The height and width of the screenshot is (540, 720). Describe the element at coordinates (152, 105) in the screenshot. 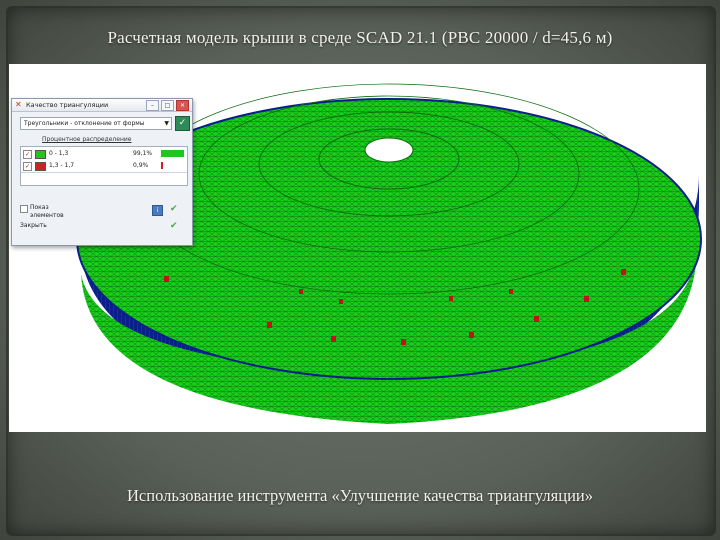

I see `minimize-button: –` at that location.